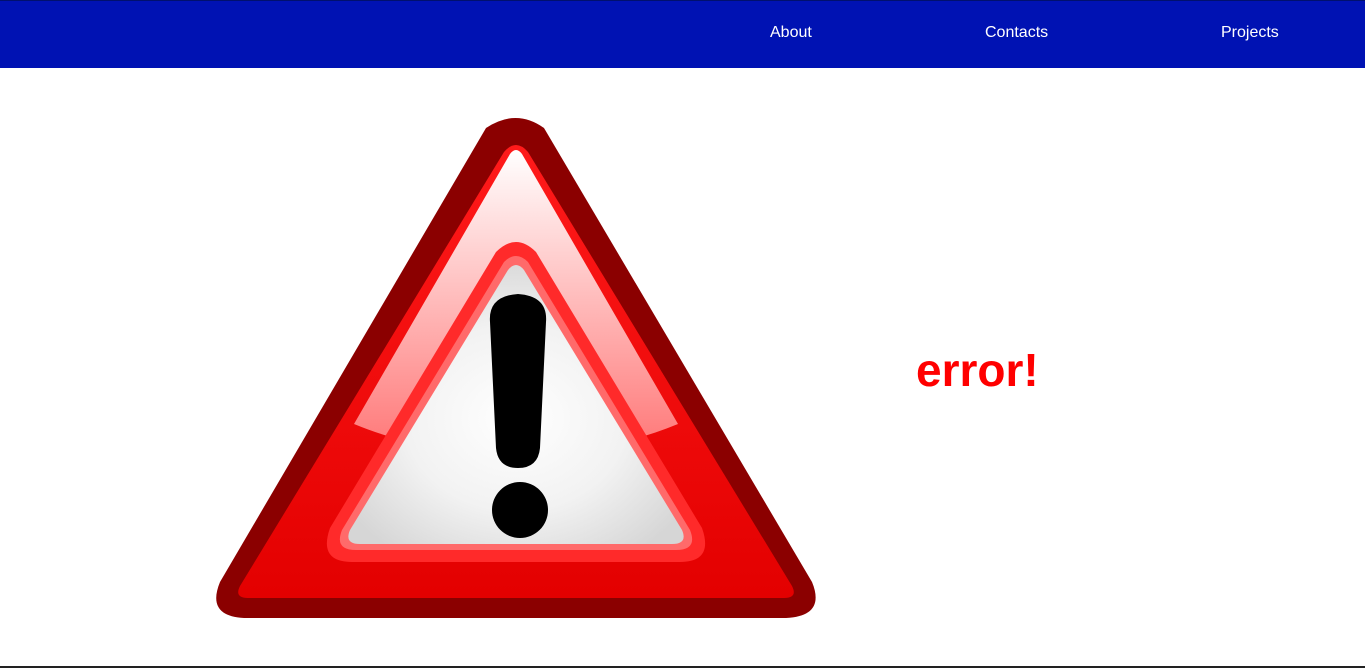 This screenshot has width=1365, height=670. I want to click on nav-link-about: About, so click(791, 33).